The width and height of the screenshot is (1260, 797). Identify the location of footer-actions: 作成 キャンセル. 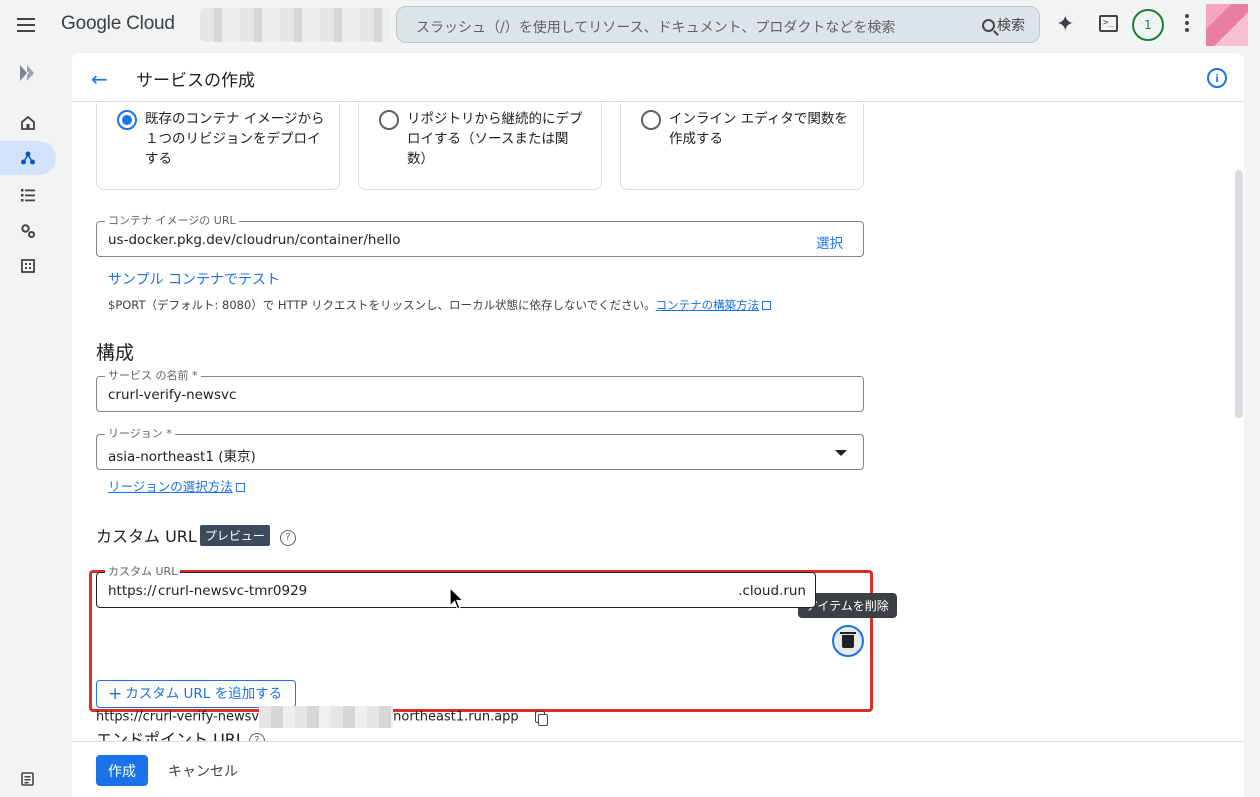
(658, 769).